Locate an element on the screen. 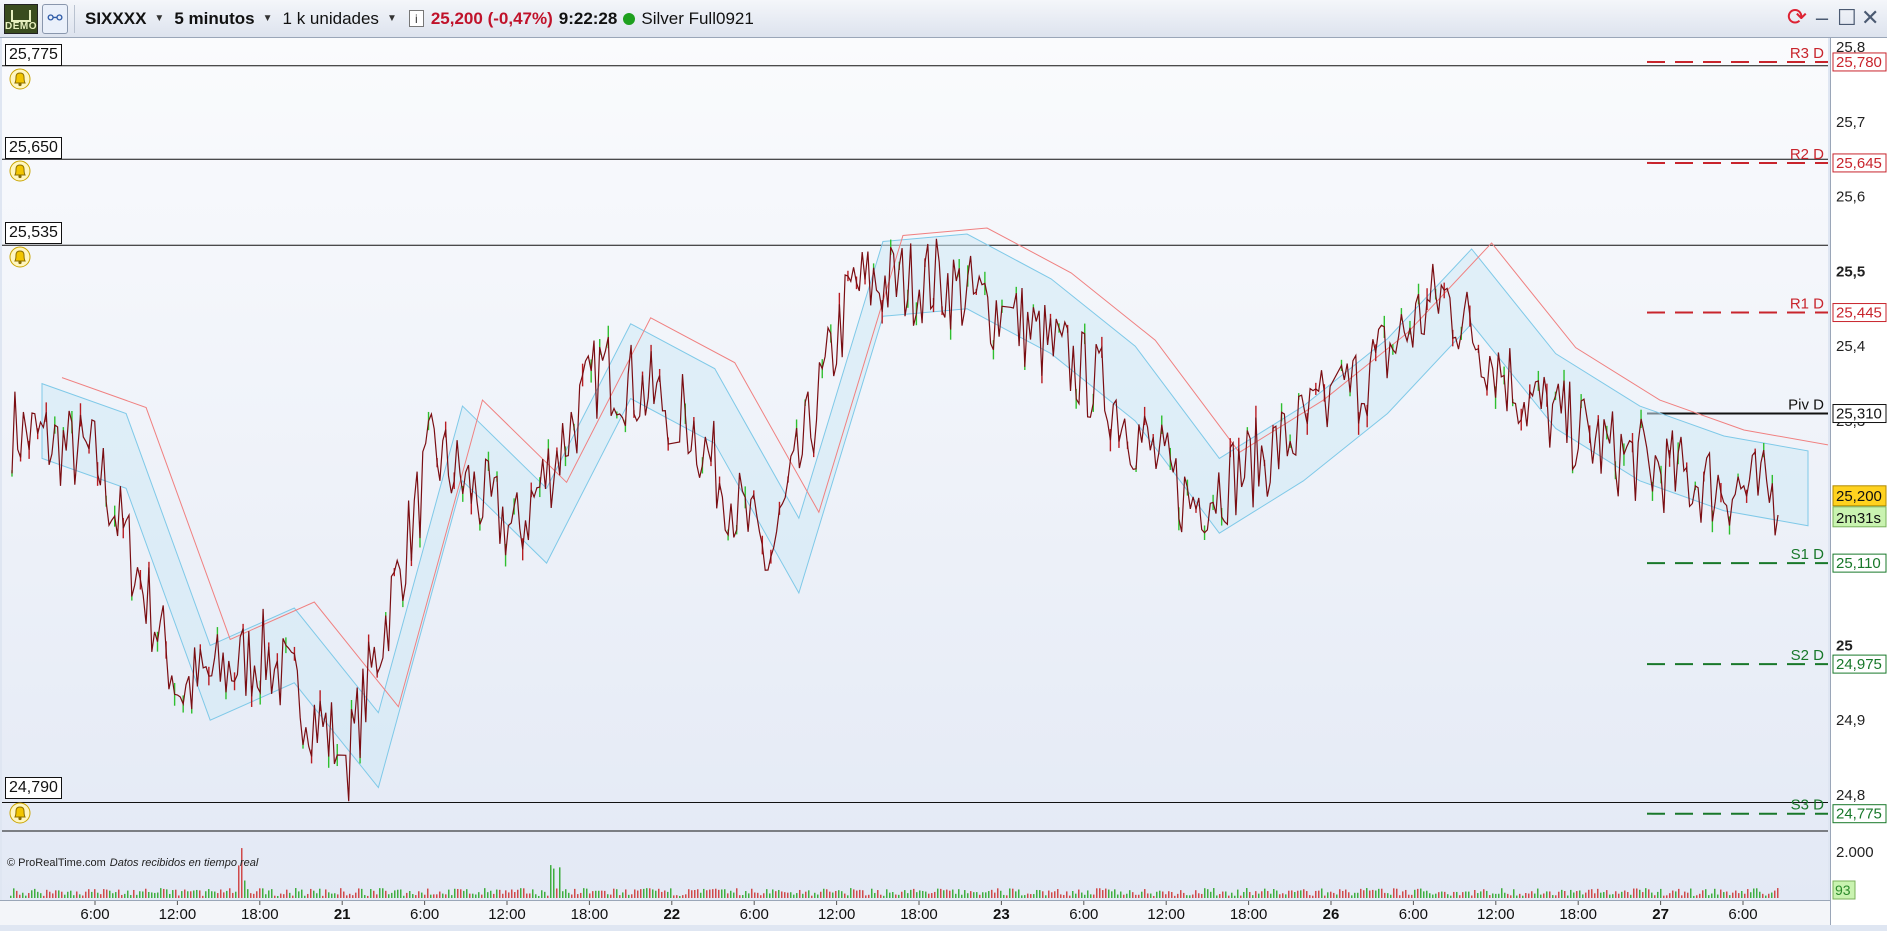  pivot-value-label: 25,310 is located at coordinates (1859, 414).